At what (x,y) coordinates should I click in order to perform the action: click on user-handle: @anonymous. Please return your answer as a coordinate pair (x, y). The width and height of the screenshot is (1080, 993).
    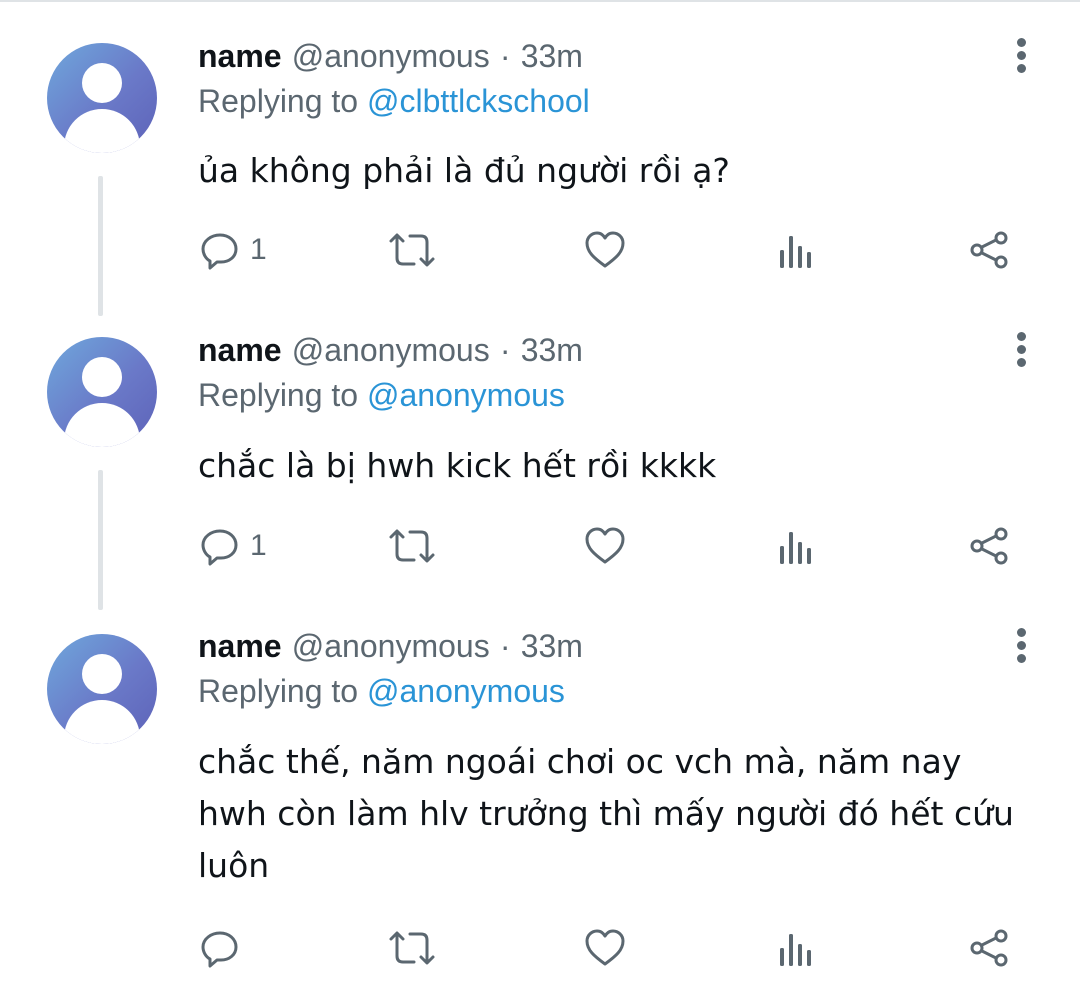
    Looking at the image, I should click on (391, 646).